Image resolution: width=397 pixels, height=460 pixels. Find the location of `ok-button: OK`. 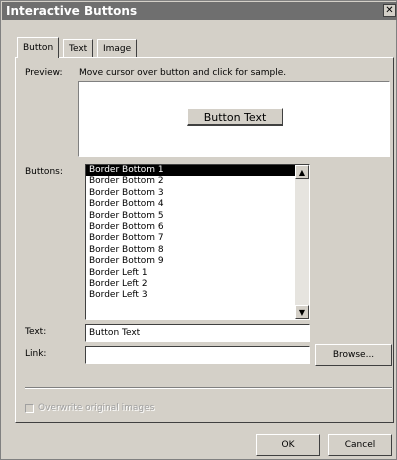

ok-button: OK is located at coordinates (288, 445).